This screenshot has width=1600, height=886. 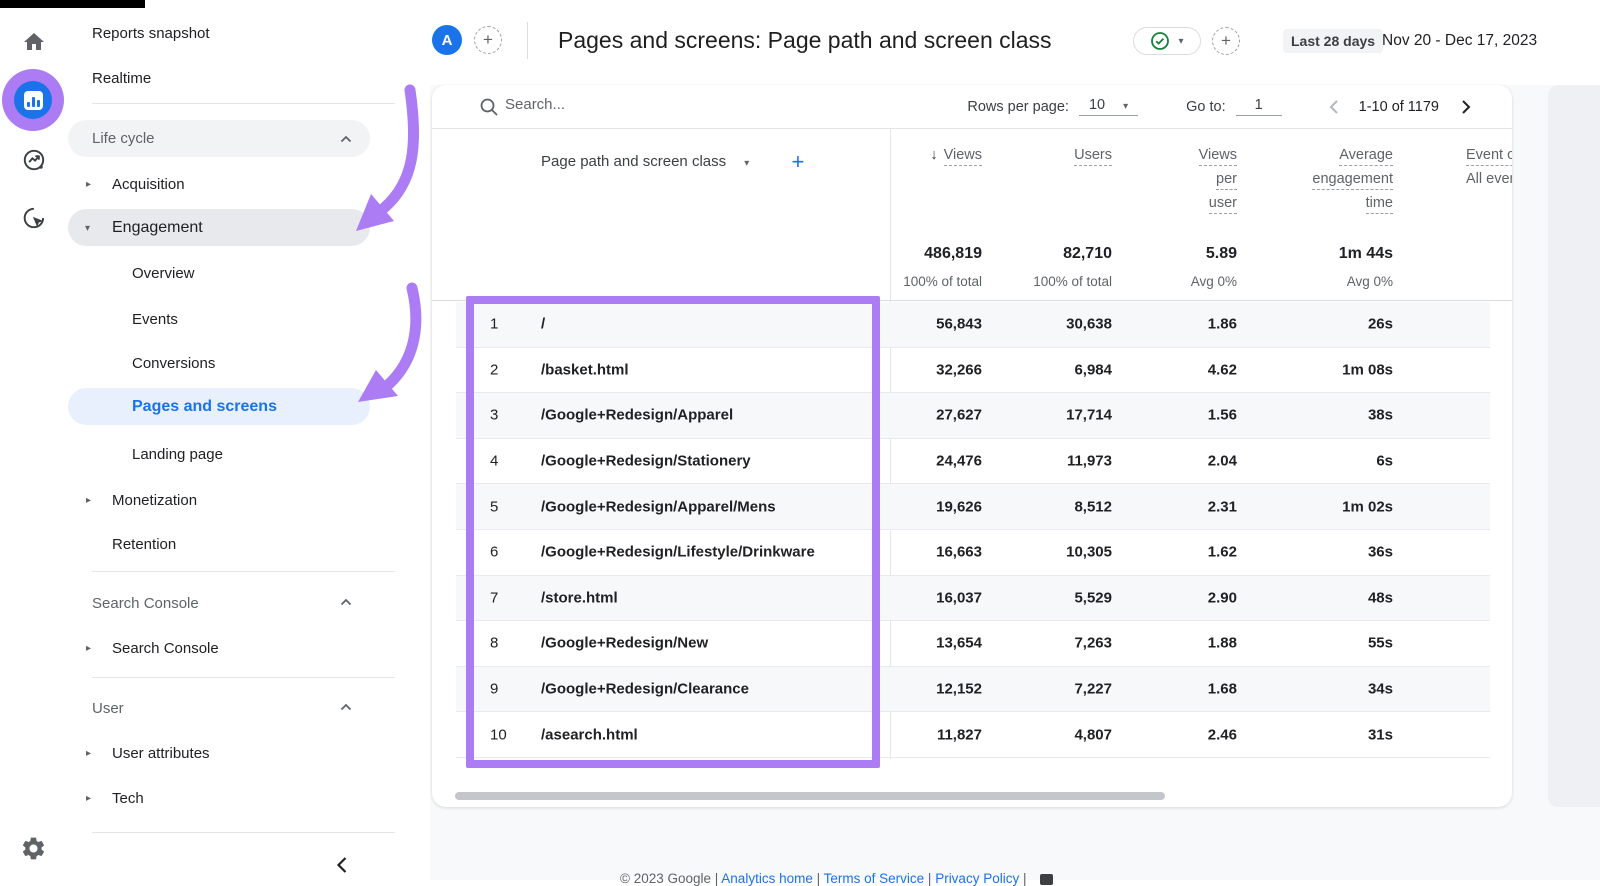 I want to click on row-views: 16,037, so click(x=959, y=598).